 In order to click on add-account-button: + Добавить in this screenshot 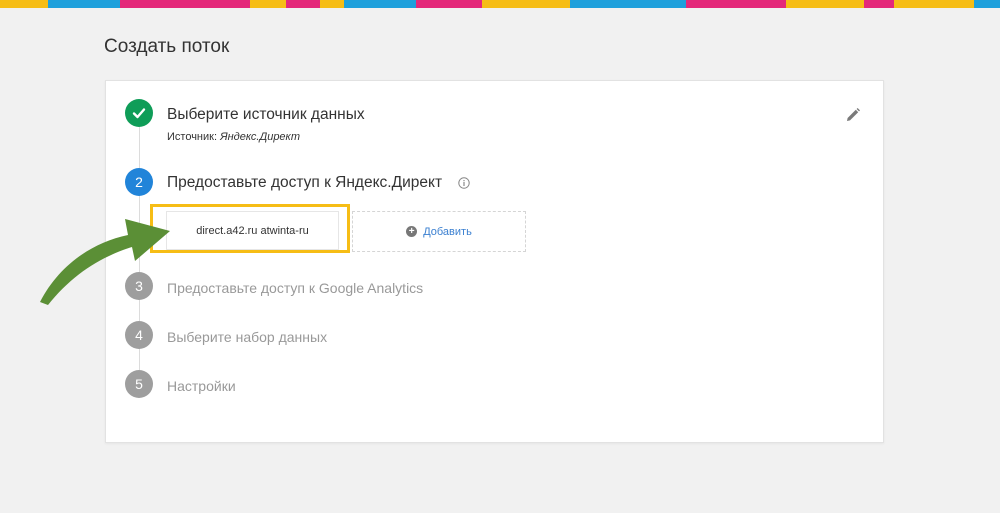, I will do `click(439, 231)`.